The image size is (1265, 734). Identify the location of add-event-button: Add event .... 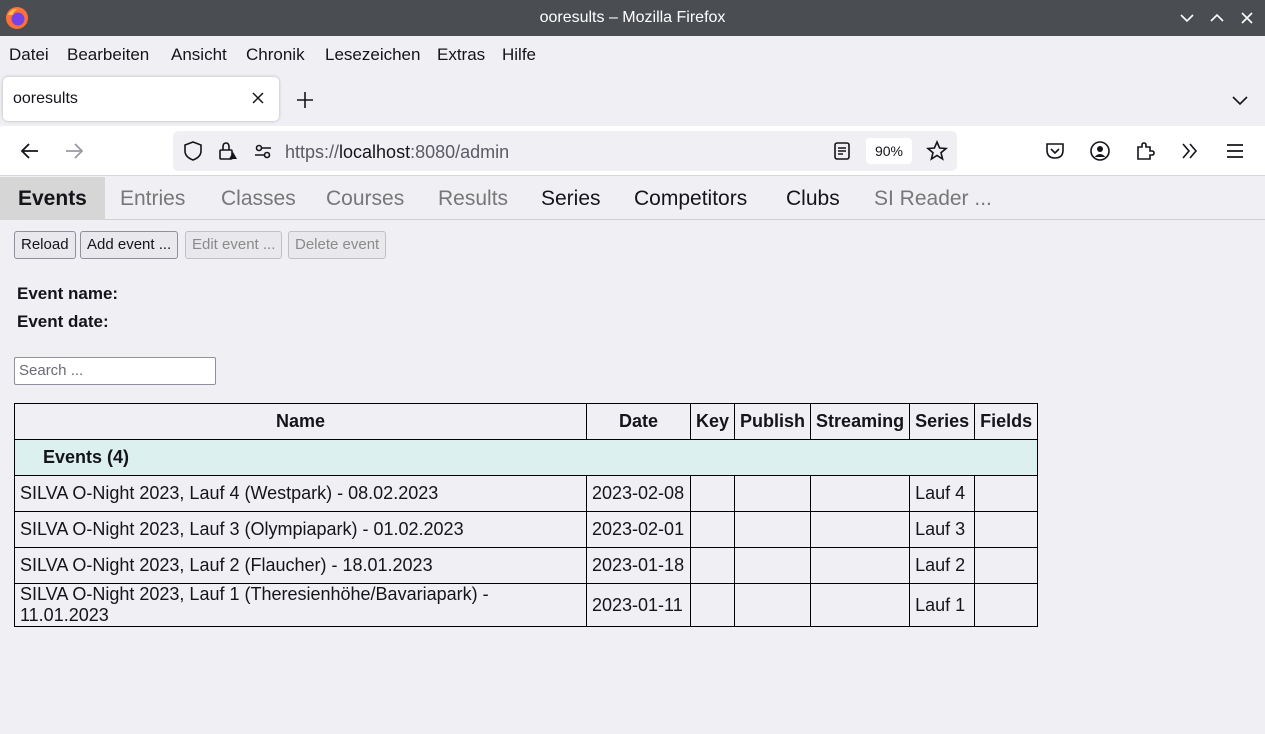
(129, 245).